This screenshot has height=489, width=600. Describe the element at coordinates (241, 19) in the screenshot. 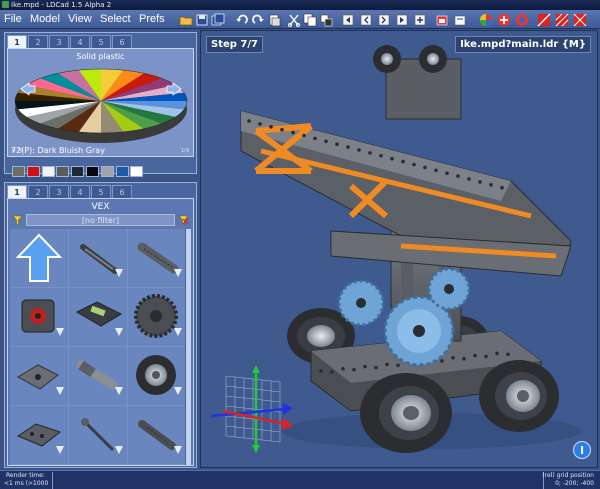

I see `undo-icon` at that location.